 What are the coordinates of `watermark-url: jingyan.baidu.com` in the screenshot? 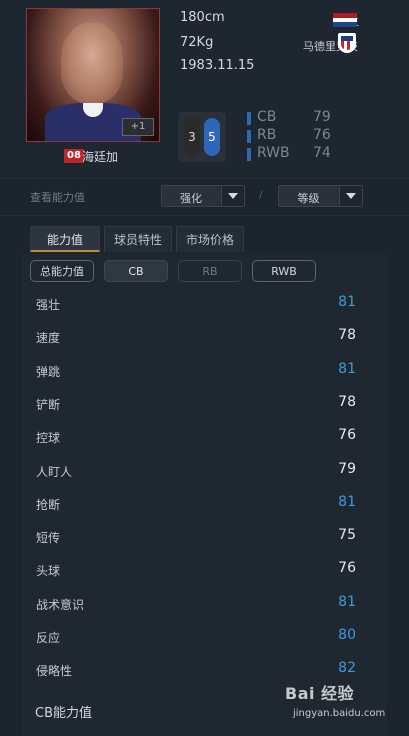 It's located at (339, 713).